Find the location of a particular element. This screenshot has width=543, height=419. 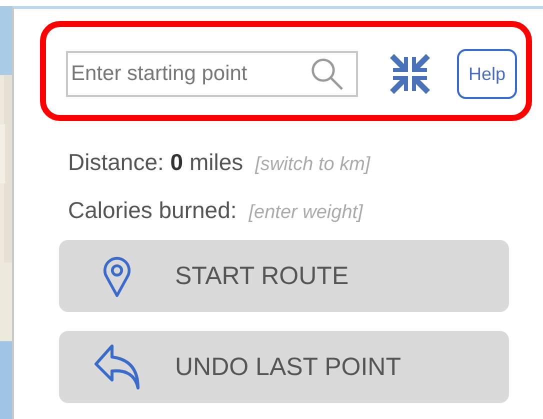

undo-button: UNDO LAST POINT is located at coordinates (284, 367).